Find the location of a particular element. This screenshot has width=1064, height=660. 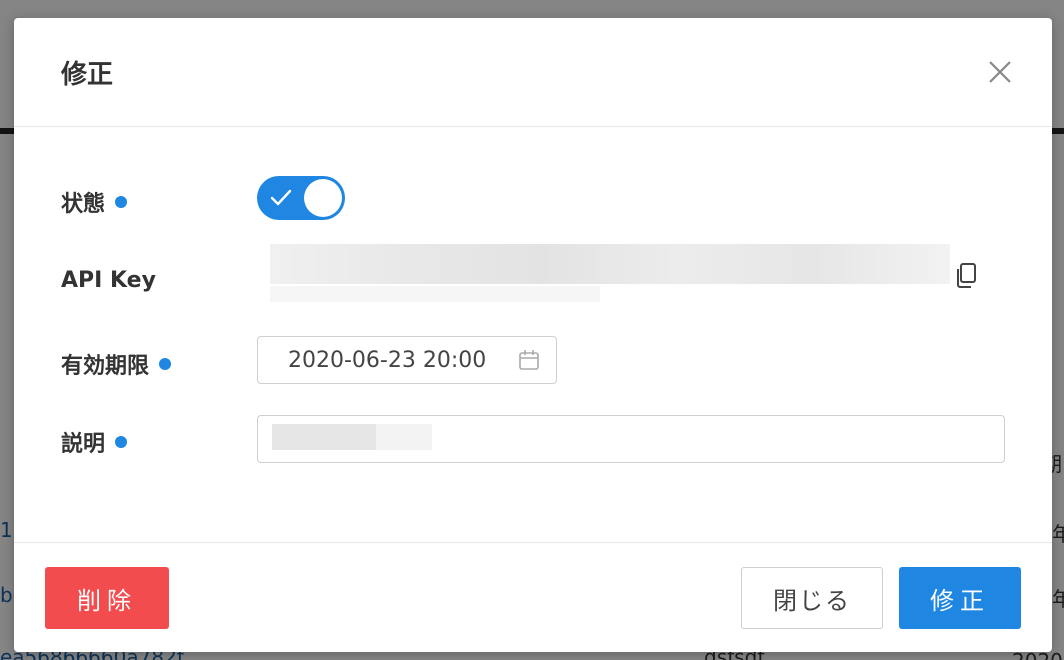

api-key-value-redacted is located at coordinates (435, 294).